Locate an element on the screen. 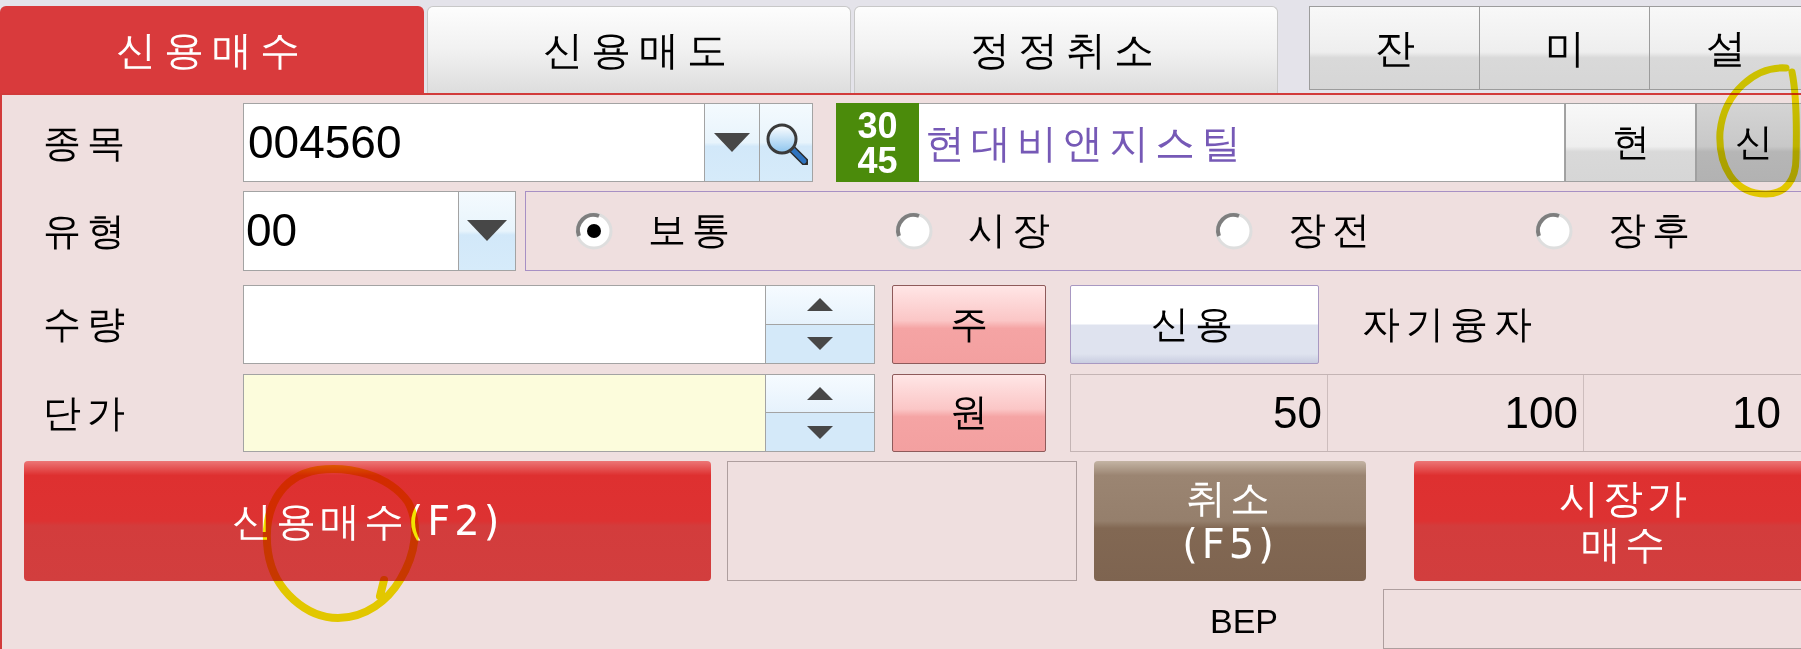  field-label: 유형 is located at coordinates (87, 230).